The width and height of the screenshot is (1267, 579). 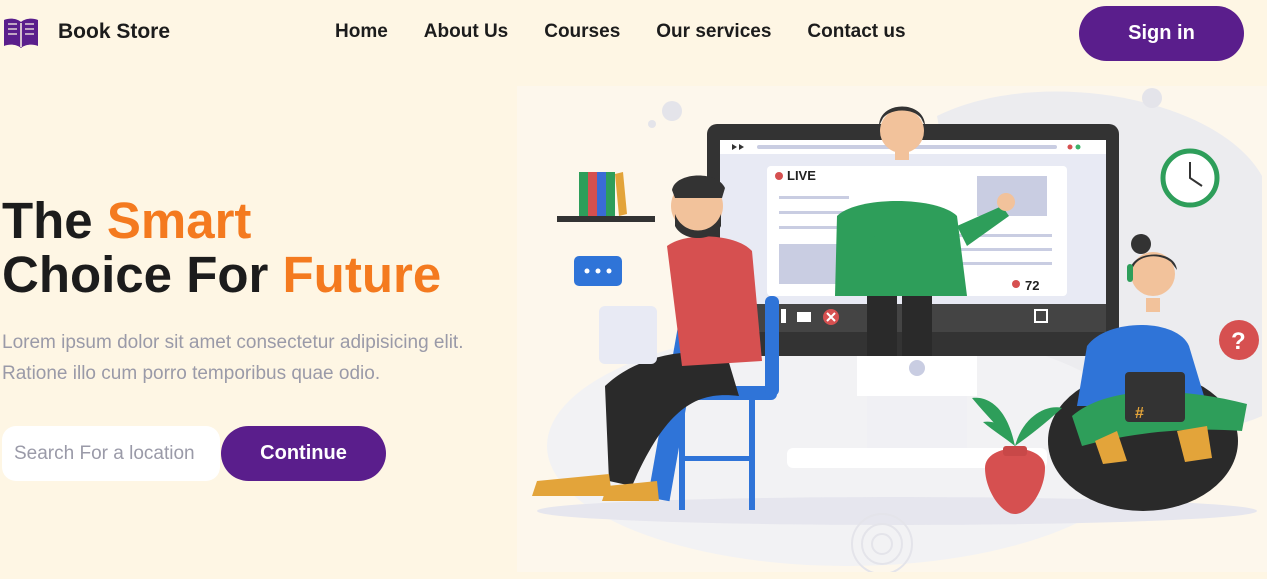 I want to click on sign-in-button: Sign in, so click(x=1161, y=33).